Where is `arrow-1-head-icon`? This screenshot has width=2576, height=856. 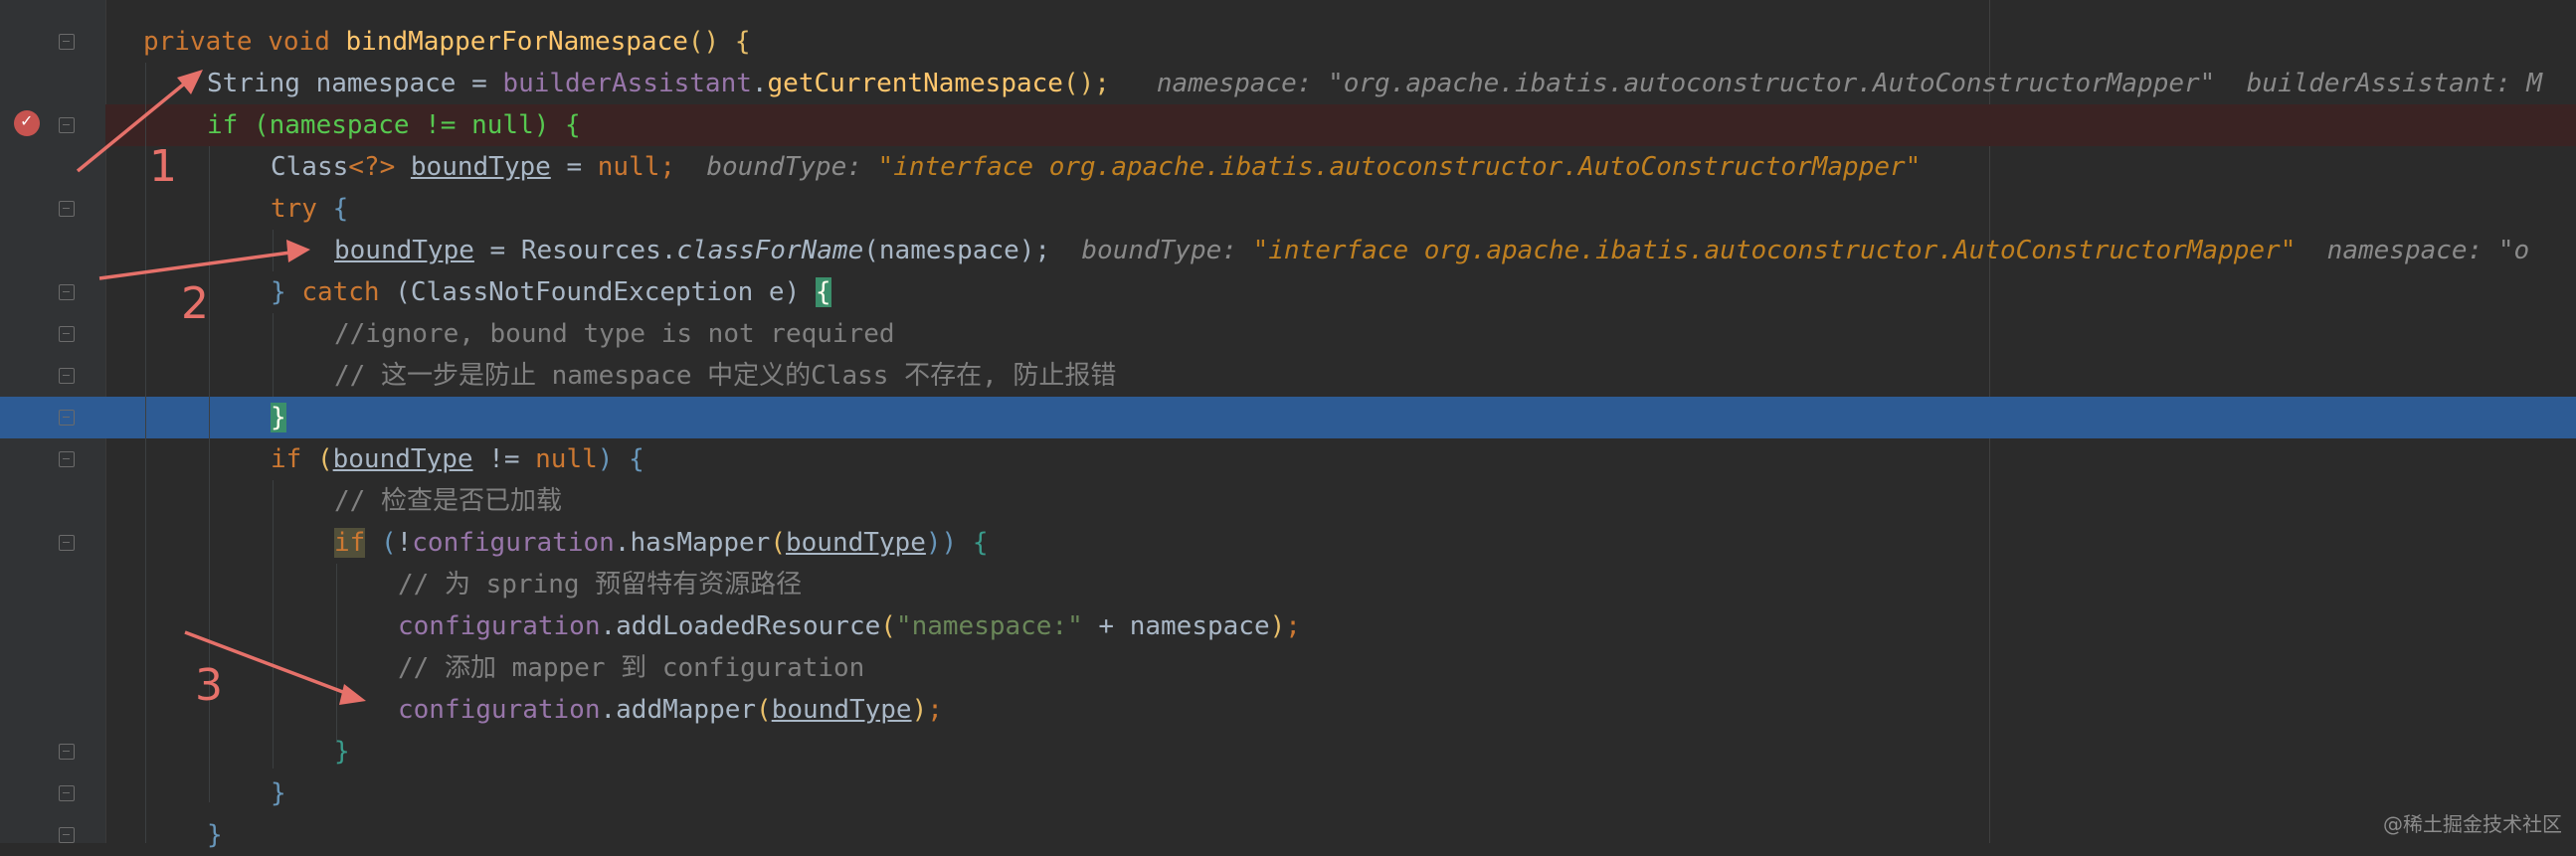
arrow-1-head-icon is located at coordinates (190, 82).